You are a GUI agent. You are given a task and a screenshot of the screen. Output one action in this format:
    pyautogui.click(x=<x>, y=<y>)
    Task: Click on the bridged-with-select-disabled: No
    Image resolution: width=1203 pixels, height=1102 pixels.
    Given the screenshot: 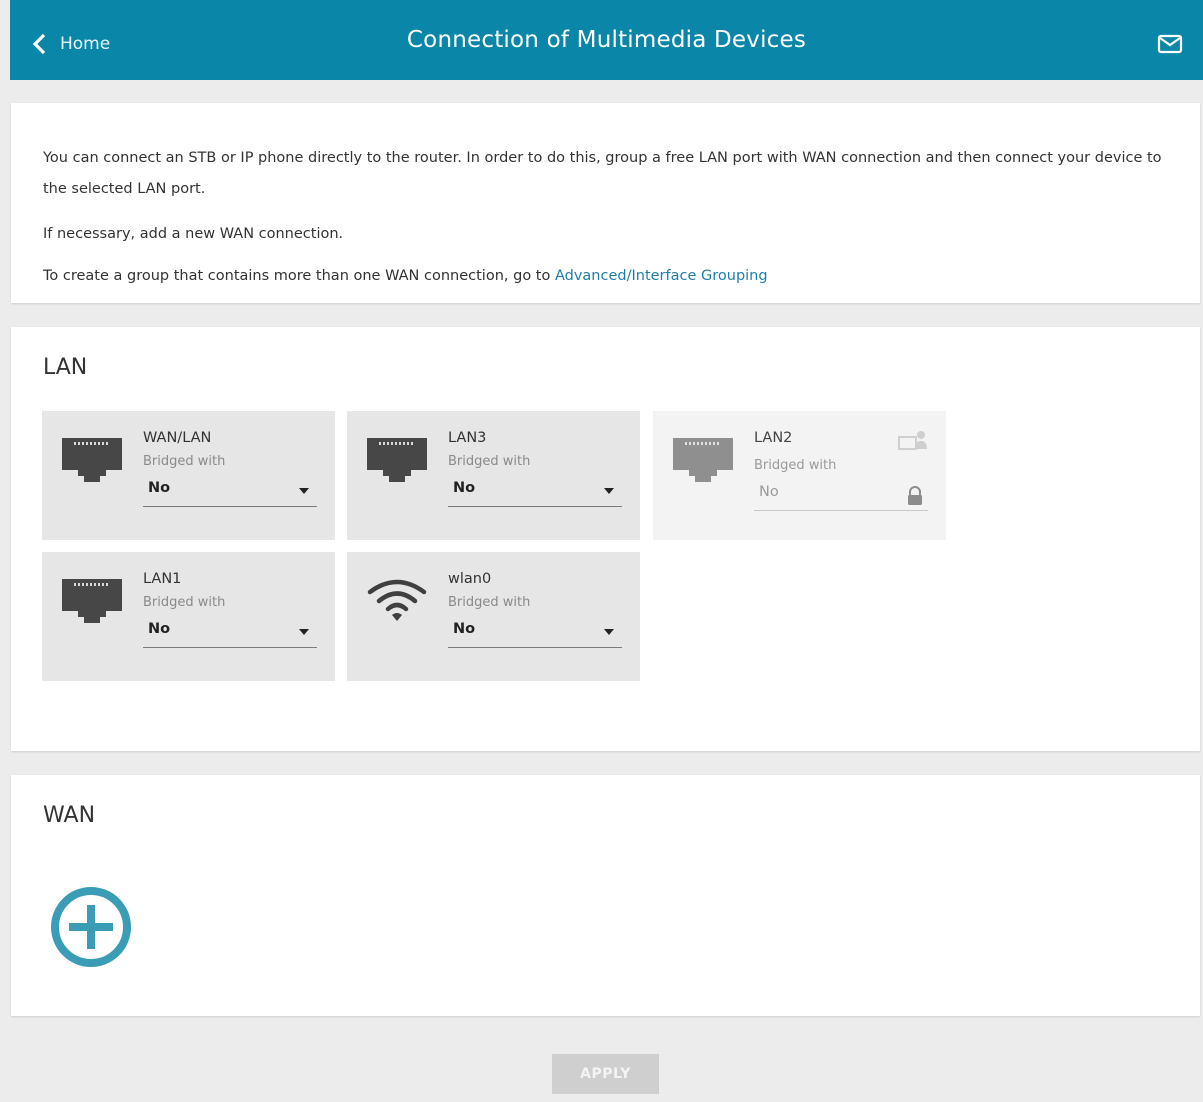 What is the action you would take?
    pyautogui.click(x=841, y=495)
    